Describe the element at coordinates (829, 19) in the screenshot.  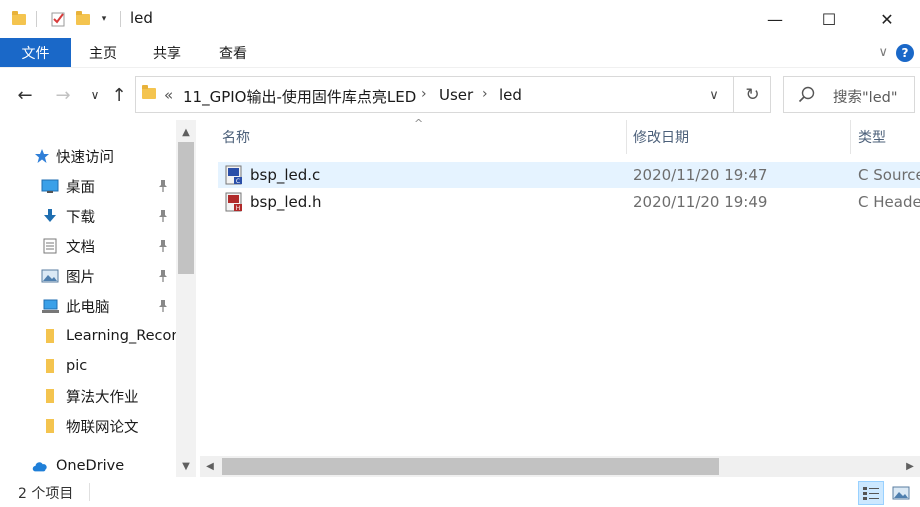
I see `maximize-button: ☐` at that location.